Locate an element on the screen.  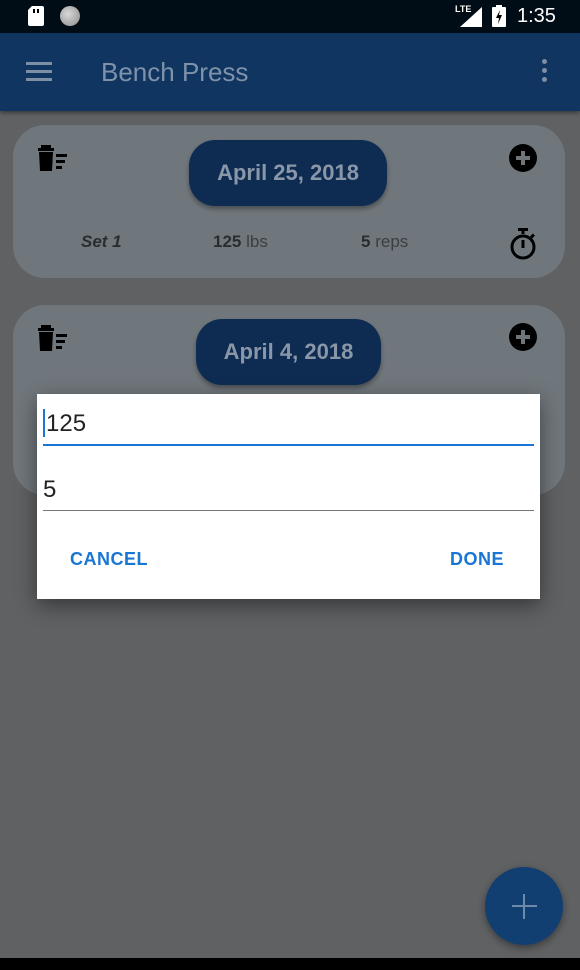
status-bar: LTE 1:35 is located at coordinates (290, 16).